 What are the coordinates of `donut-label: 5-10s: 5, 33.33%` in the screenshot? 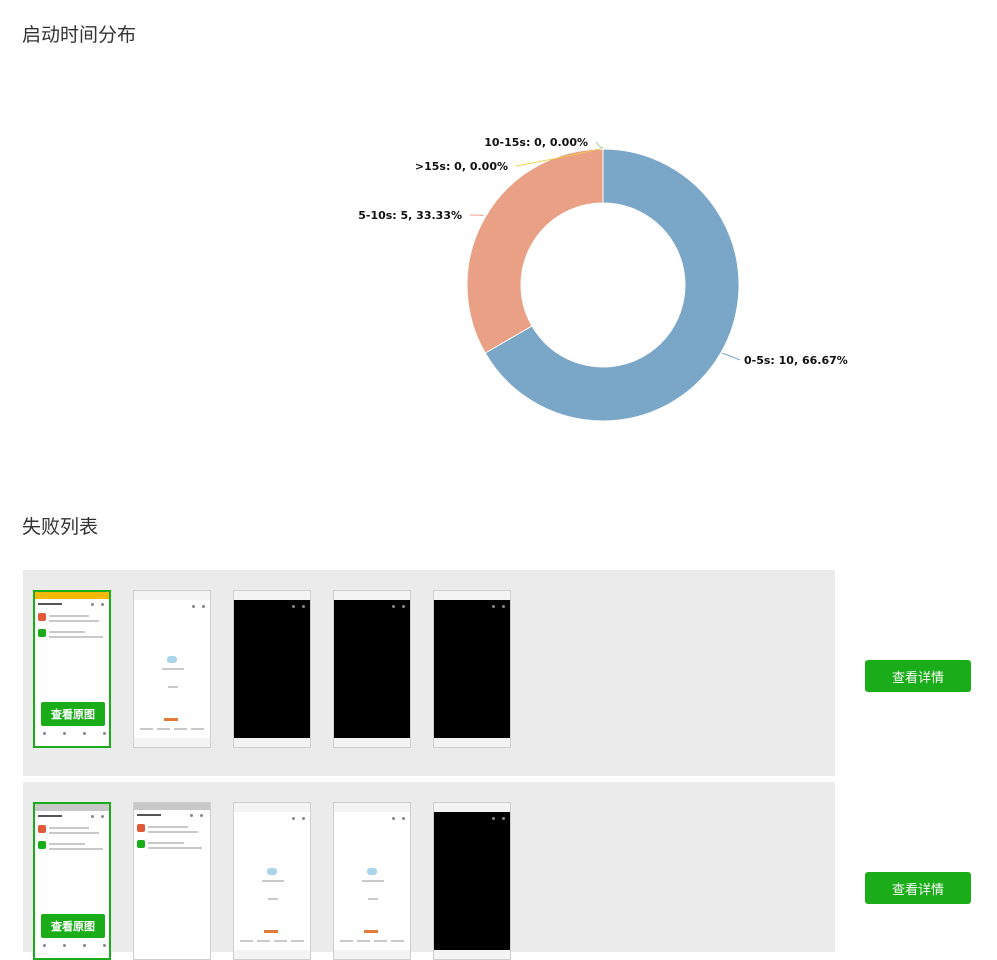 It's located at (410, 215).